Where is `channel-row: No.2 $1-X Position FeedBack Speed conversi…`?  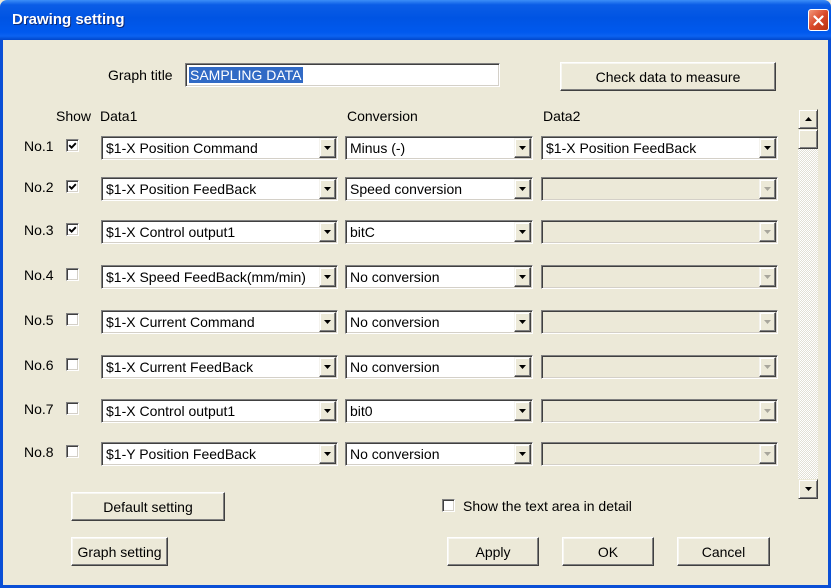 channel-row: No.2 $1-X Position FeedBack Speed conversi… is located at coordinates (400, 189).